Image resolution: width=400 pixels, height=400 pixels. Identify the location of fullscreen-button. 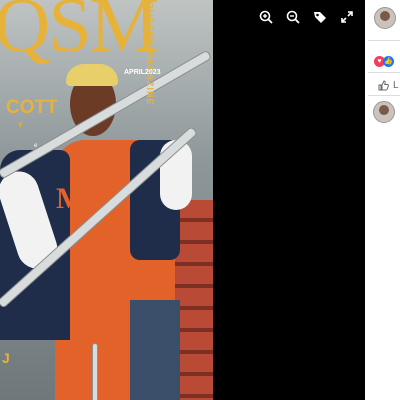
(347, 17).